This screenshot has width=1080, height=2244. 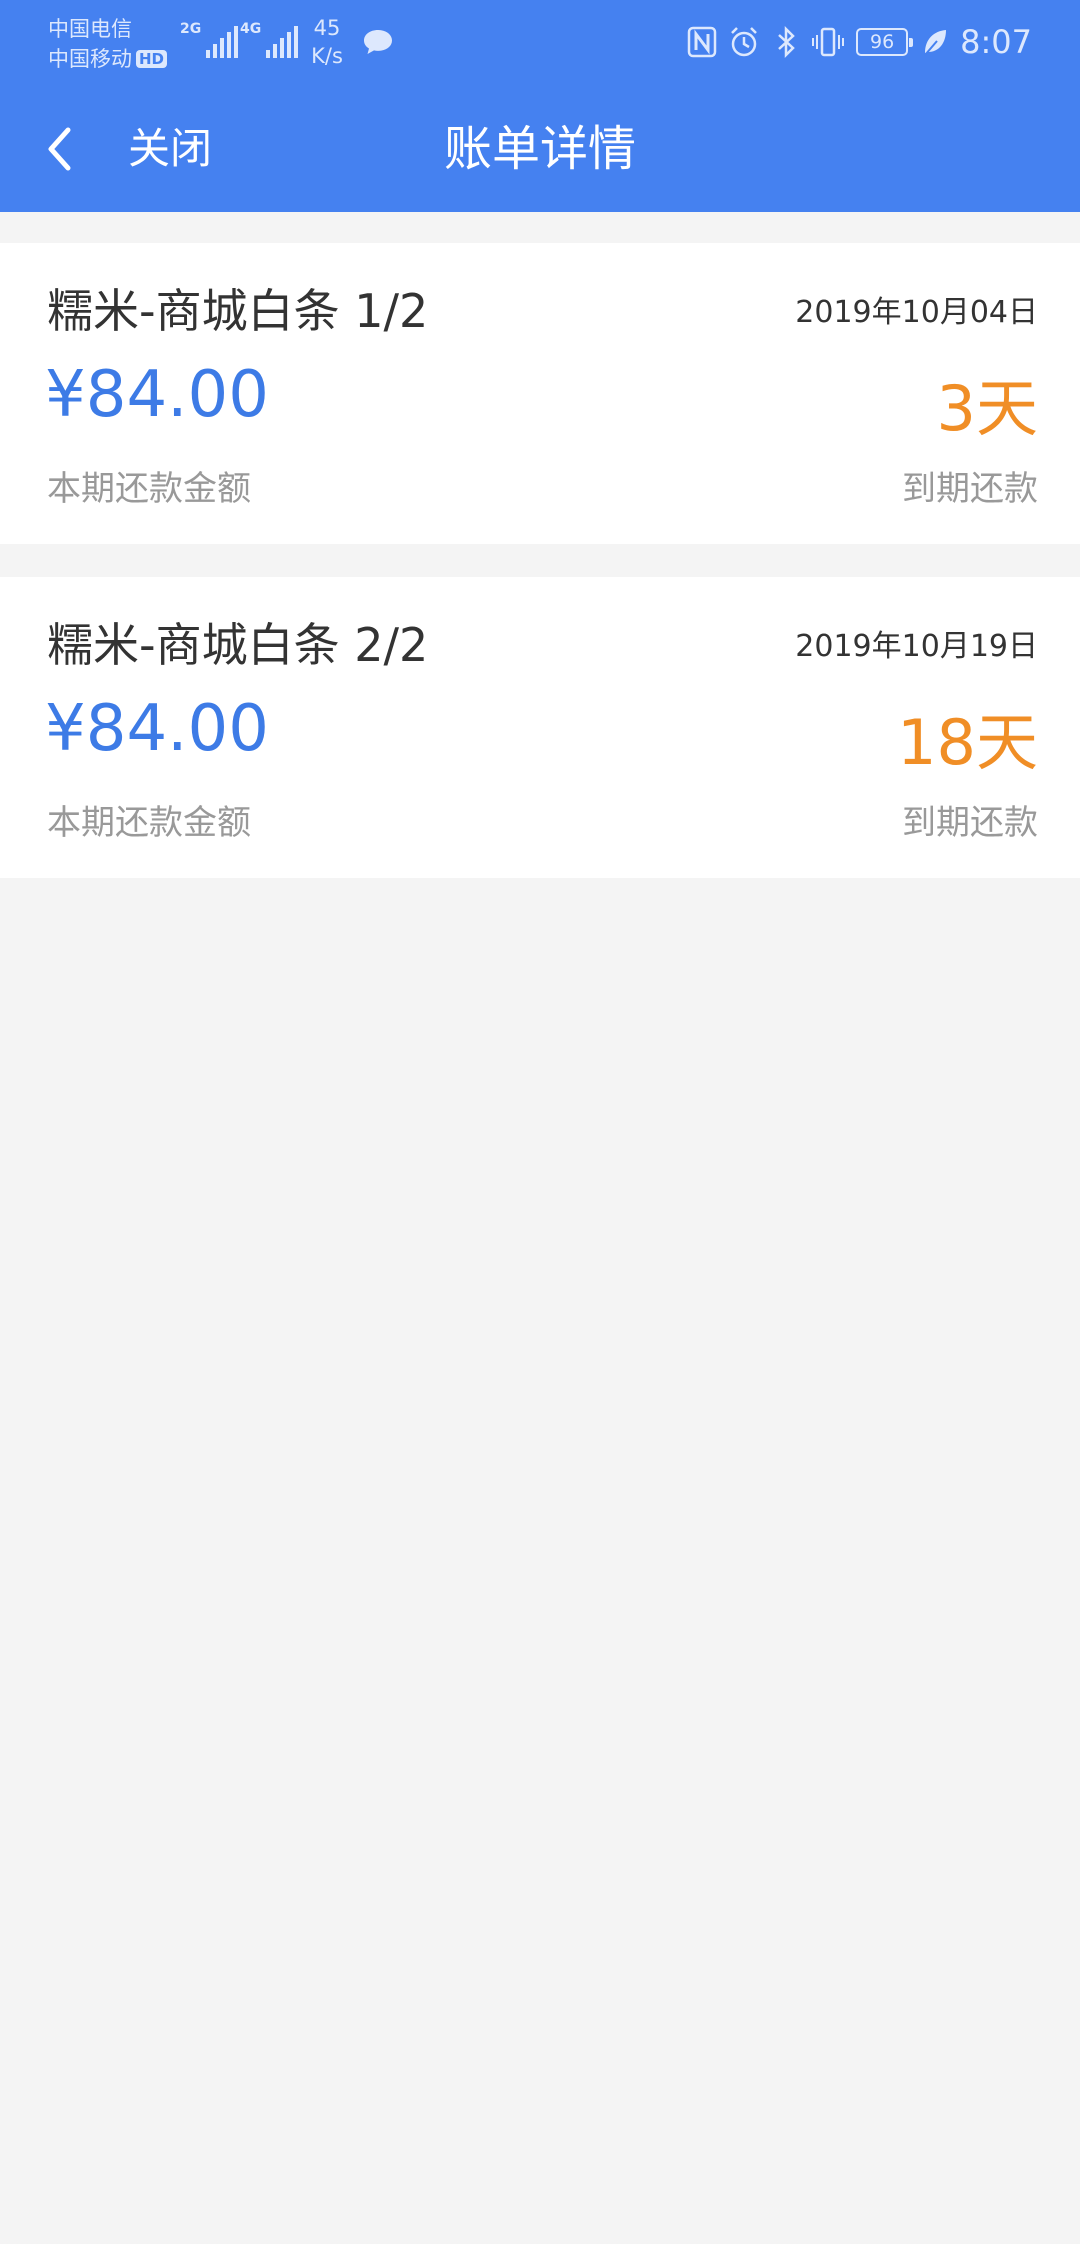 What do you see at coordinates (209, 39) in the screenshot?
I see `signal-2g-icon: 2G` at bounding box center [209, 39].